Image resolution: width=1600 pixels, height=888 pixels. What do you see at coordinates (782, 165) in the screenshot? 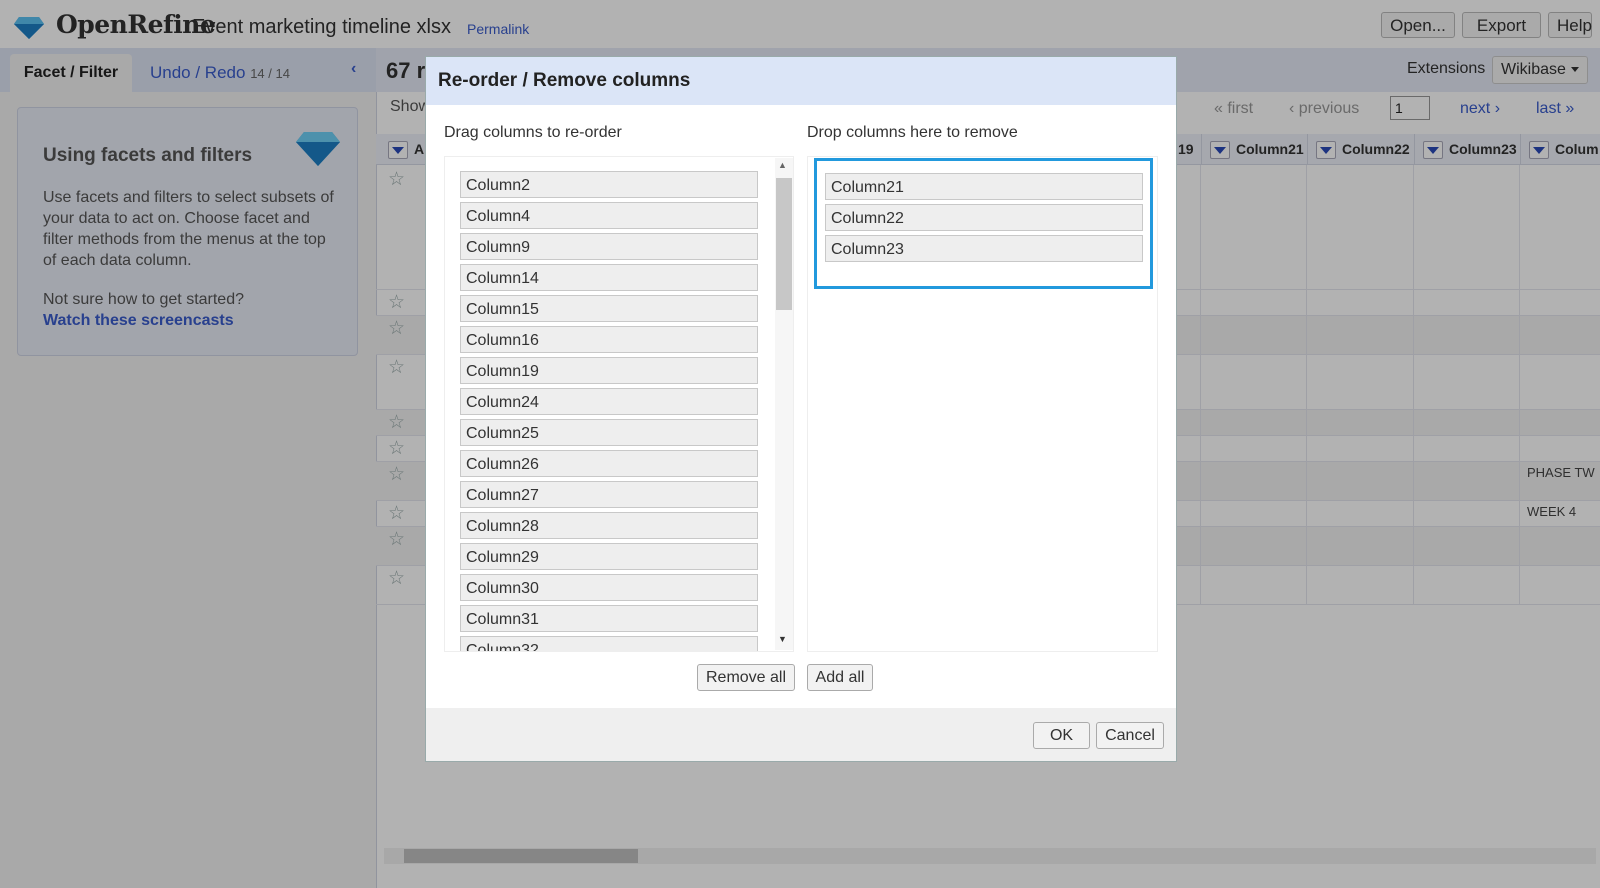
I see `scroll-up-arrow-icon: ▲` at bounding box center [782, 165].